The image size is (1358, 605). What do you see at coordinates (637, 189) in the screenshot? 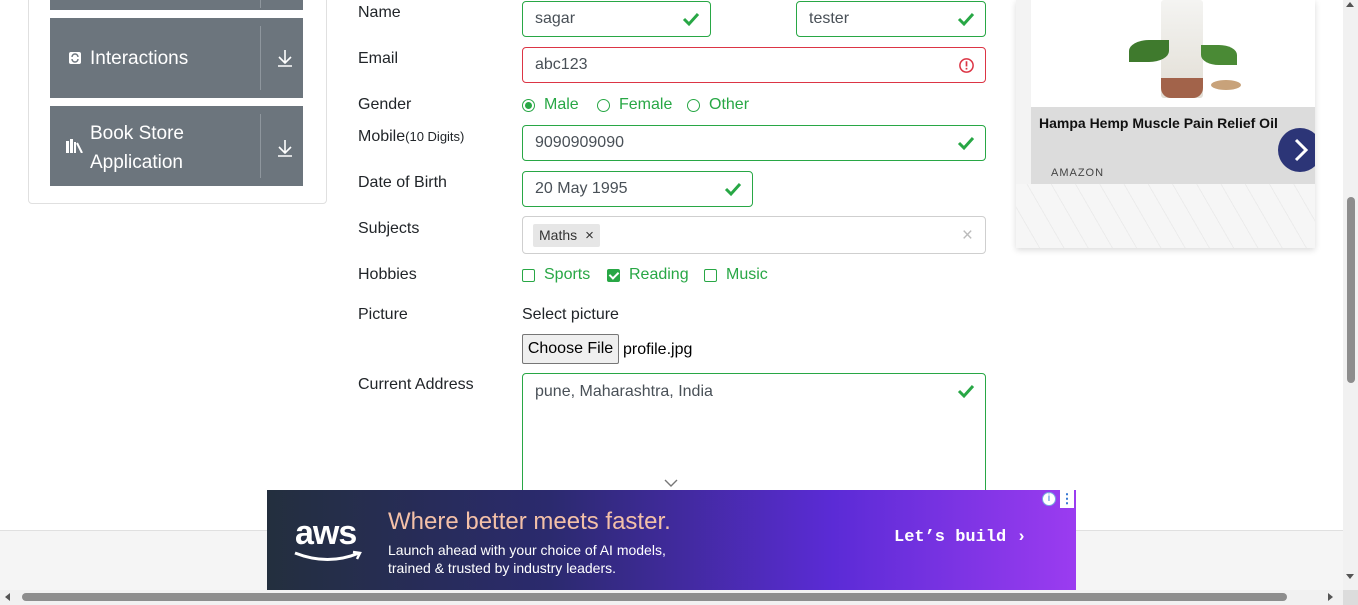
I see `dob-input: 20 May 1995` at bounding box center [637, 189].